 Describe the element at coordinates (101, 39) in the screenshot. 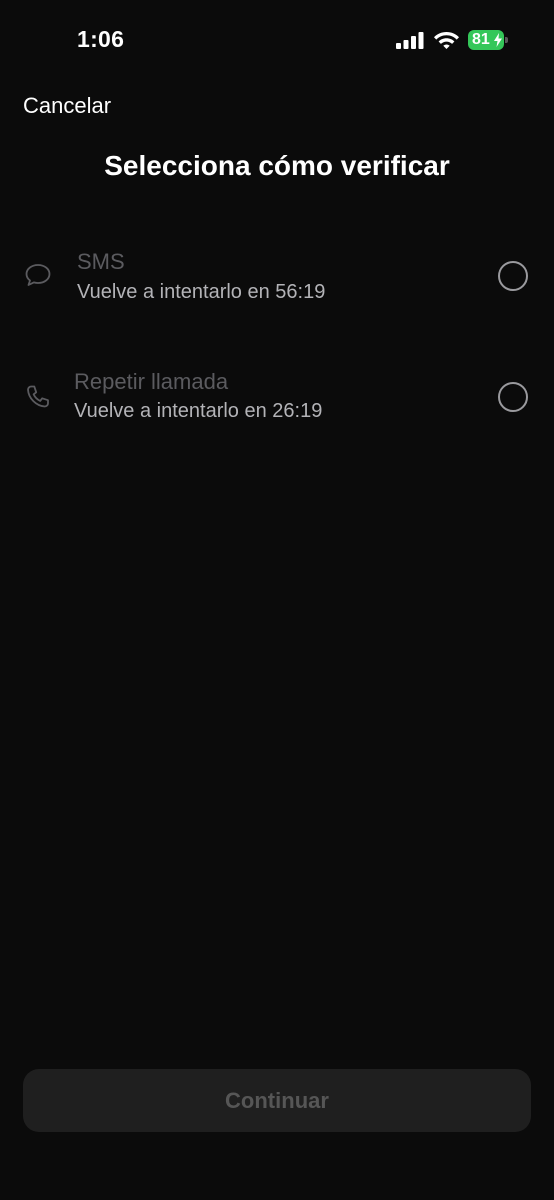

I see `status-time: 1:06` at that location.